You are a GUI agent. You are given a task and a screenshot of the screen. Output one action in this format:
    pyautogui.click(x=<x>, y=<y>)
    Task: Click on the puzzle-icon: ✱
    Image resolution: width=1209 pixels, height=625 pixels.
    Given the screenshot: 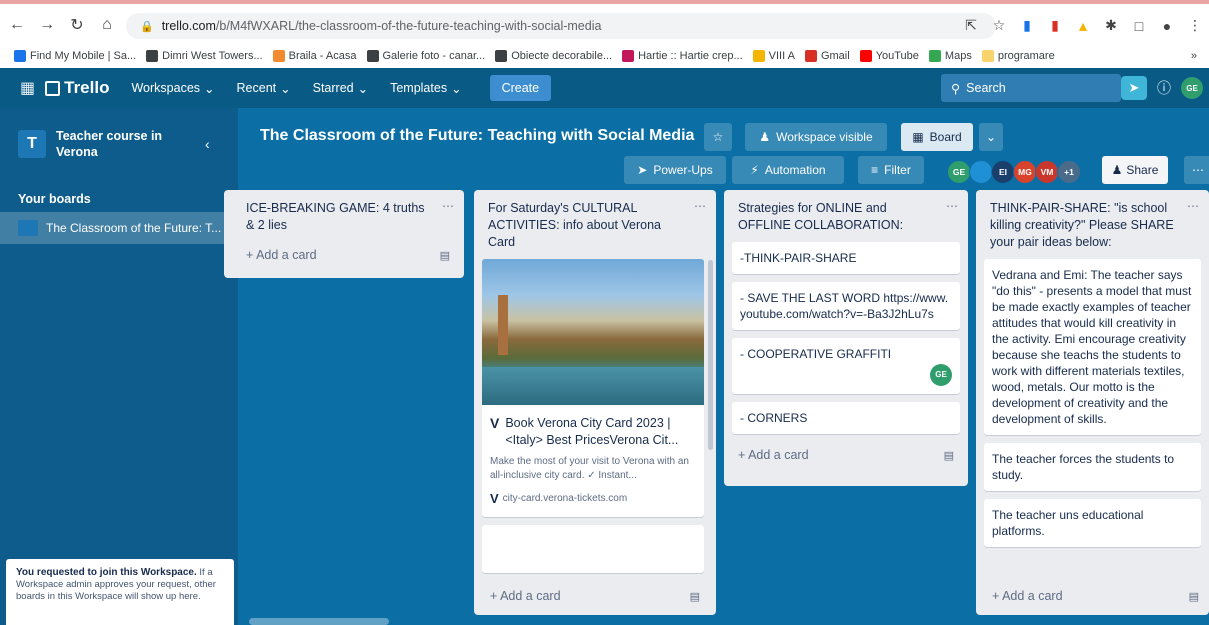 What is the action you would take?
    pyautogui.click(x=1111, y=25)
    